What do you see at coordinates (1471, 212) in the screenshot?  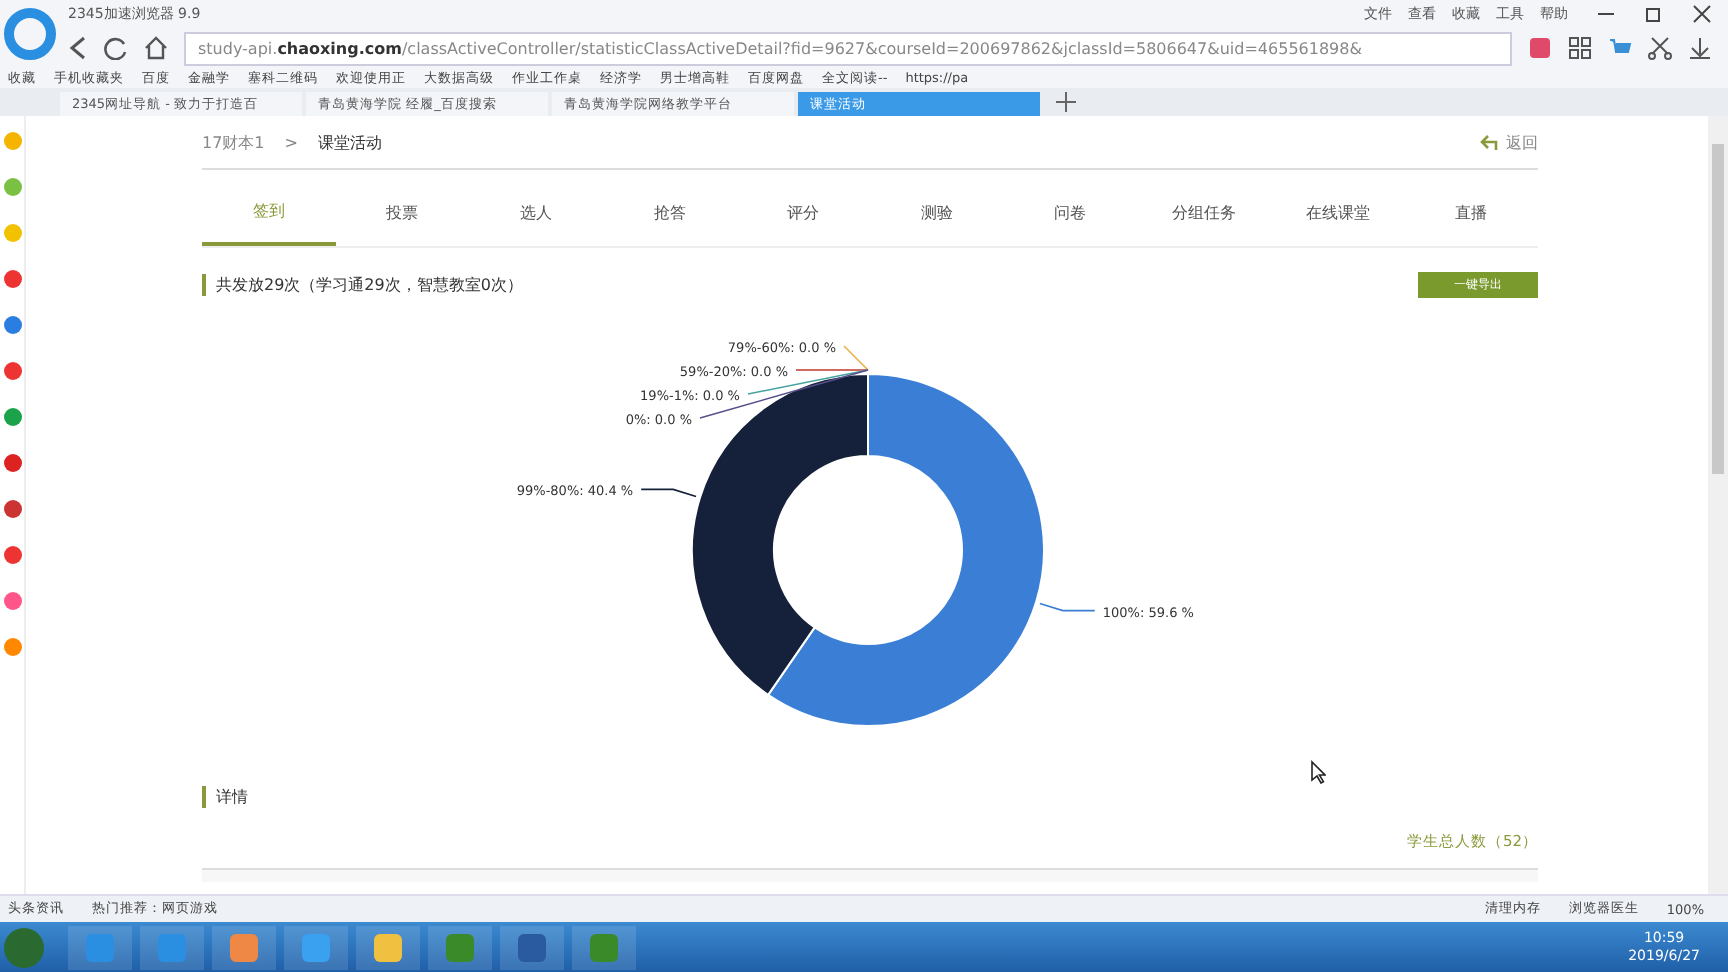 I see `activity-tab: 直播` at bounding box center [1471, 212].